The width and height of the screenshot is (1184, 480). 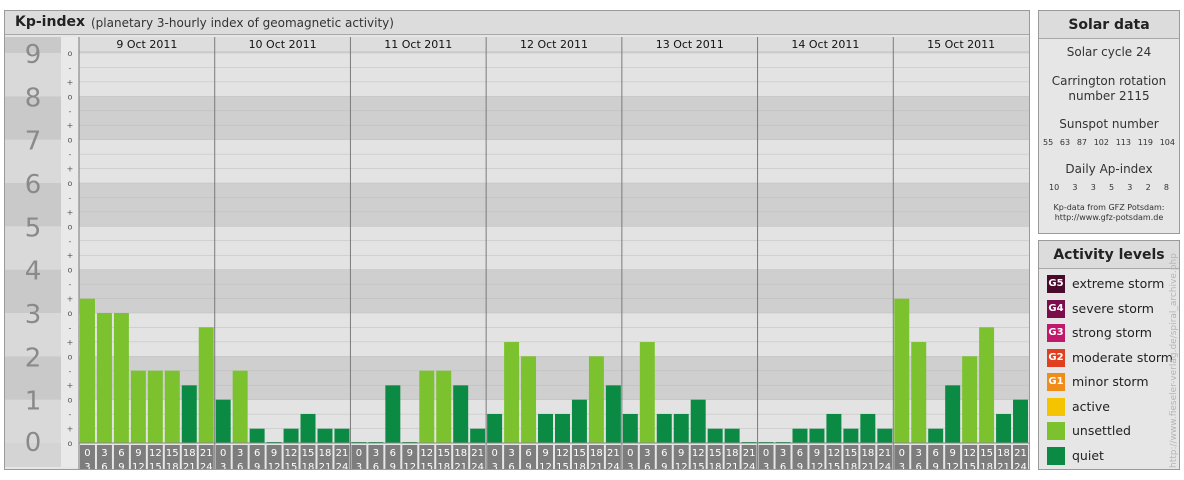 I want to click on ap-value: 2, so click(x=1148, y=187).